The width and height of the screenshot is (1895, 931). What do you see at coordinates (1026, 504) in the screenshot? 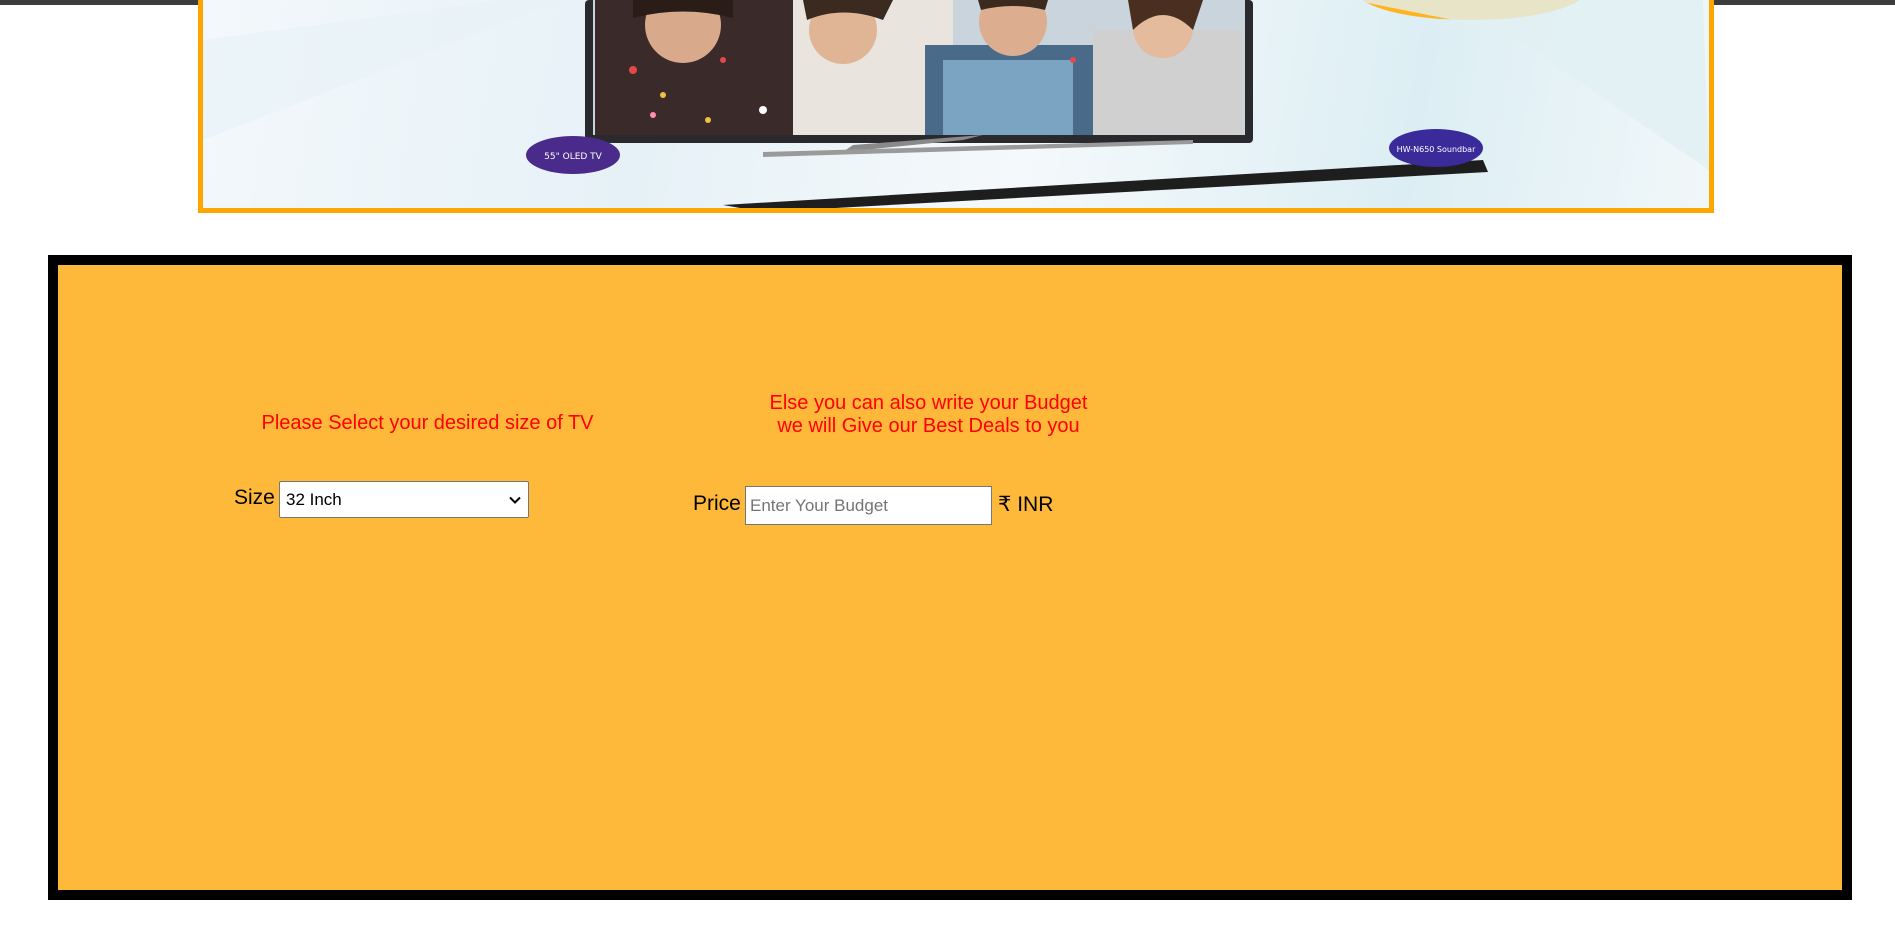
I see `currency-label: ₹ INR` at bounding box center [1026, 504].